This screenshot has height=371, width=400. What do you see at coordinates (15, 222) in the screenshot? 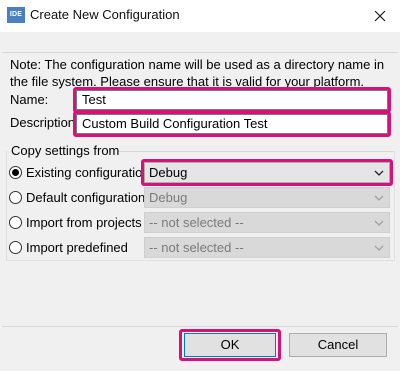
I see `import-from-projects-radio` at bounding box center [15, 222].